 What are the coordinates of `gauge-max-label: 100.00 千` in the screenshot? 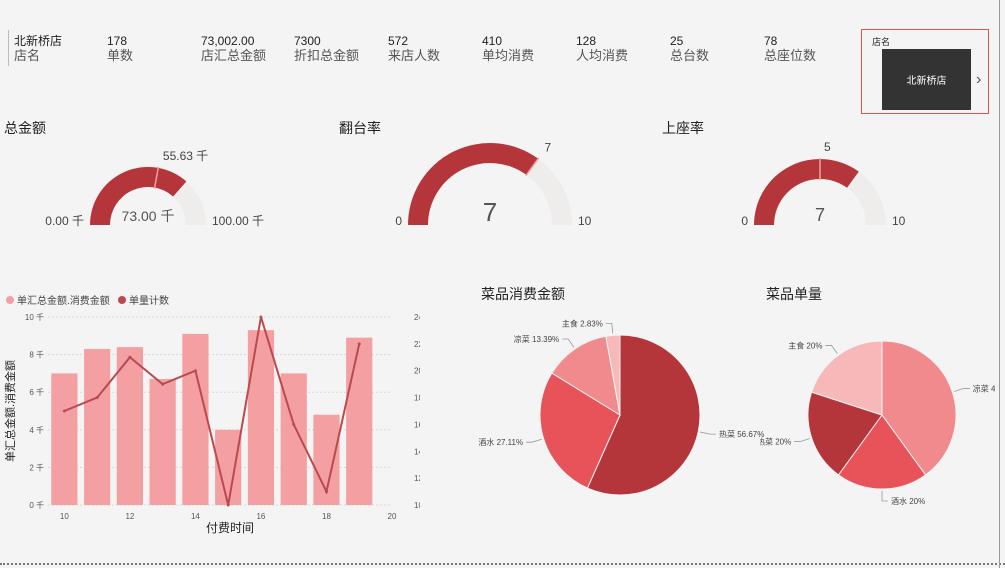 It's located at (238, 221).